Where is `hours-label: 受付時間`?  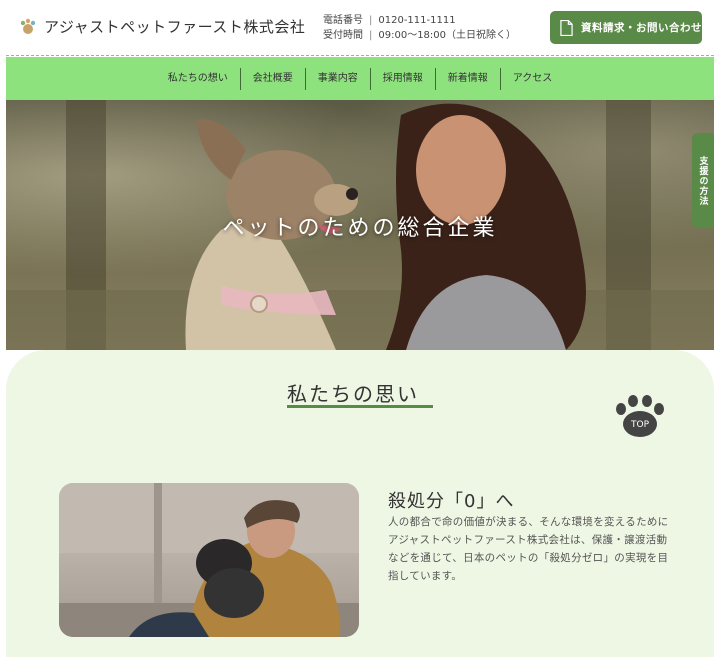 hours-label: 受付時間 is located at coordinates (343, 35).